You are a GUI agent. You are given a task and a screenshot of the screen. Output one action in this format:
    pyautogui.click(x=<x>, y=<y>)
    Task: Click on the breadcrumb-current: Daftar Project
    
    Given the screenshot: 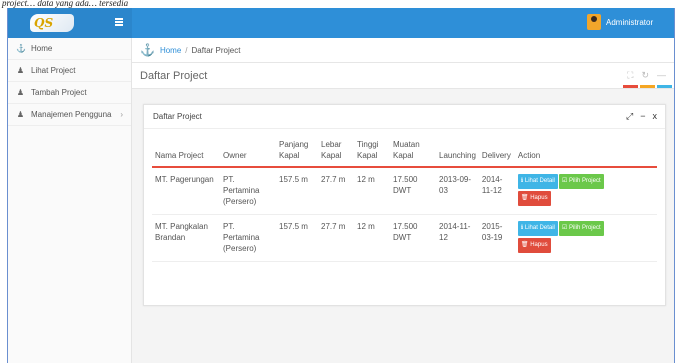 What is the action you would take?
    pyautogui.click(x=216, y=50)
    